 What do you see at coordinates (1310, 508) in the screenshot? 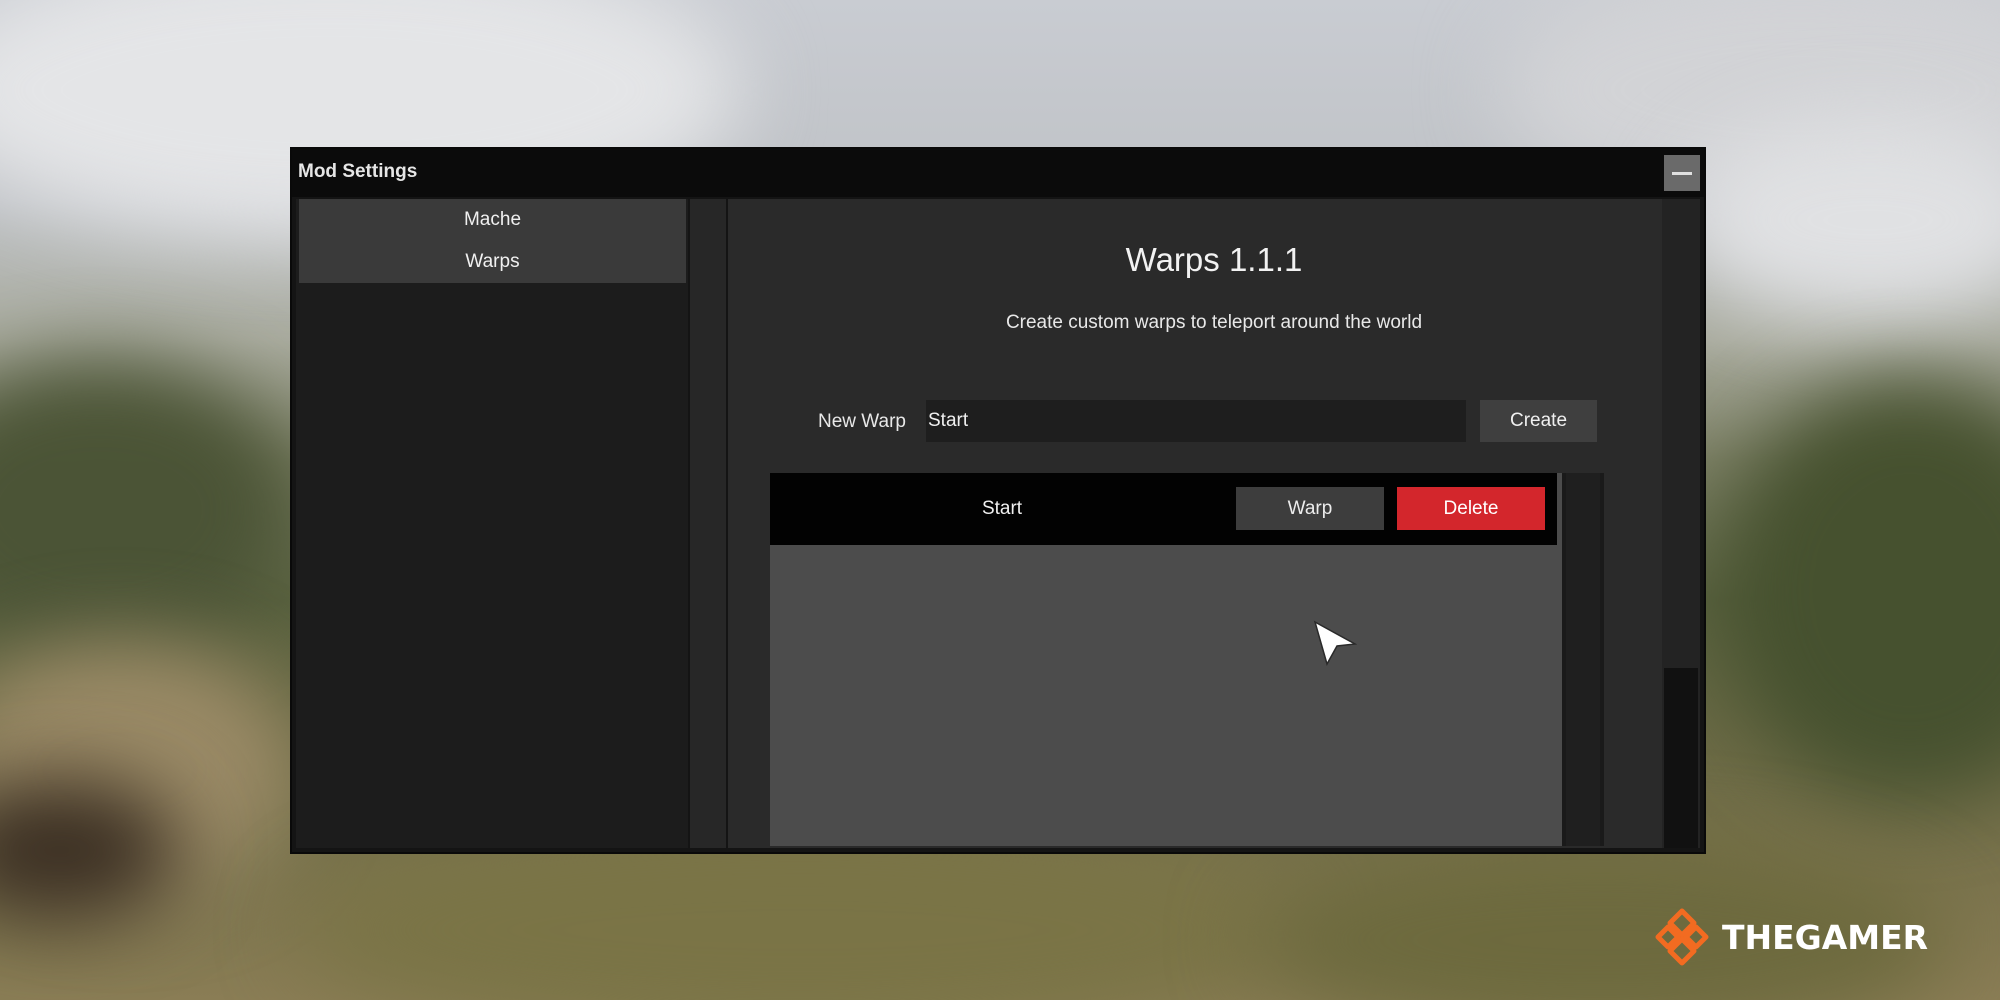
I see `warp-button: Warp` at bounding box center [1310, 508].